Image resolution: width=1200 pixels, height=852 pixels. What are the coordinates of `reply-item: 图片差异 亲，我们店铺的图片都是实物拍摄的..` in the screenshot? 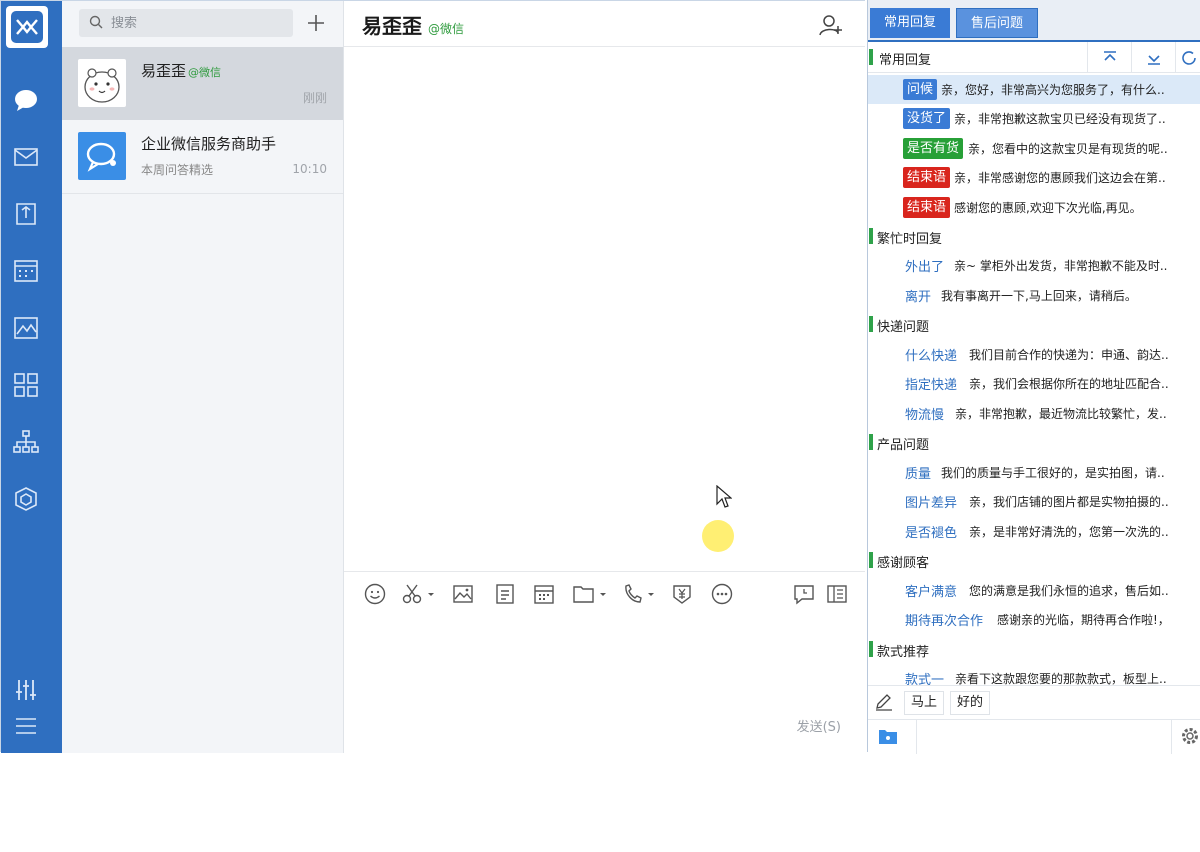 It's located at (1034, 501).